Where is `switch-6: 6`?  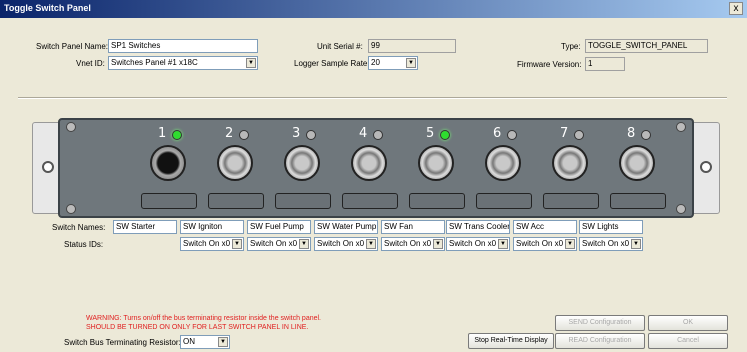 switch-6: 6 is located at coordinates (507, 171).